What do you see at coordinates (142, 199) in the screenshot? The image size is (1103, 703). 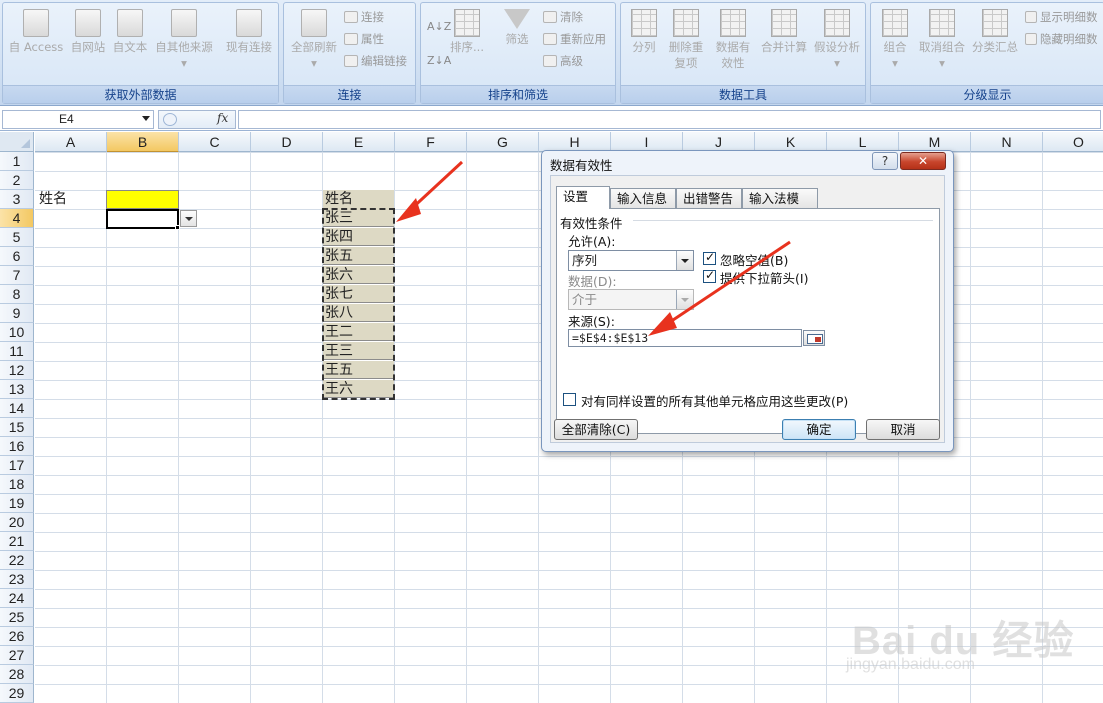 I see `cell-B3` at bounding box center [142, 199].